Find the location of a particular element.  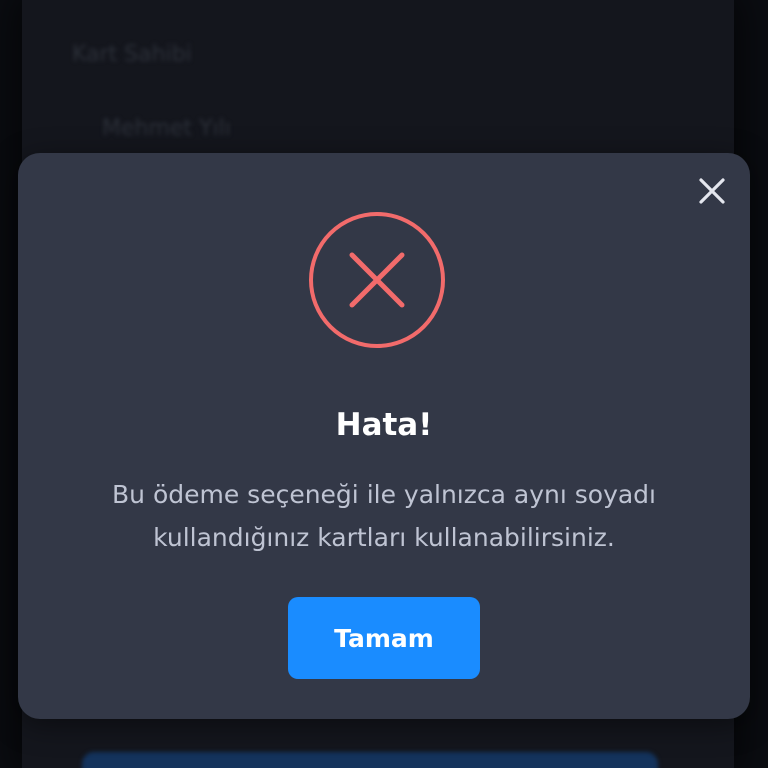

close-icon is located at coordinates (712, 191).